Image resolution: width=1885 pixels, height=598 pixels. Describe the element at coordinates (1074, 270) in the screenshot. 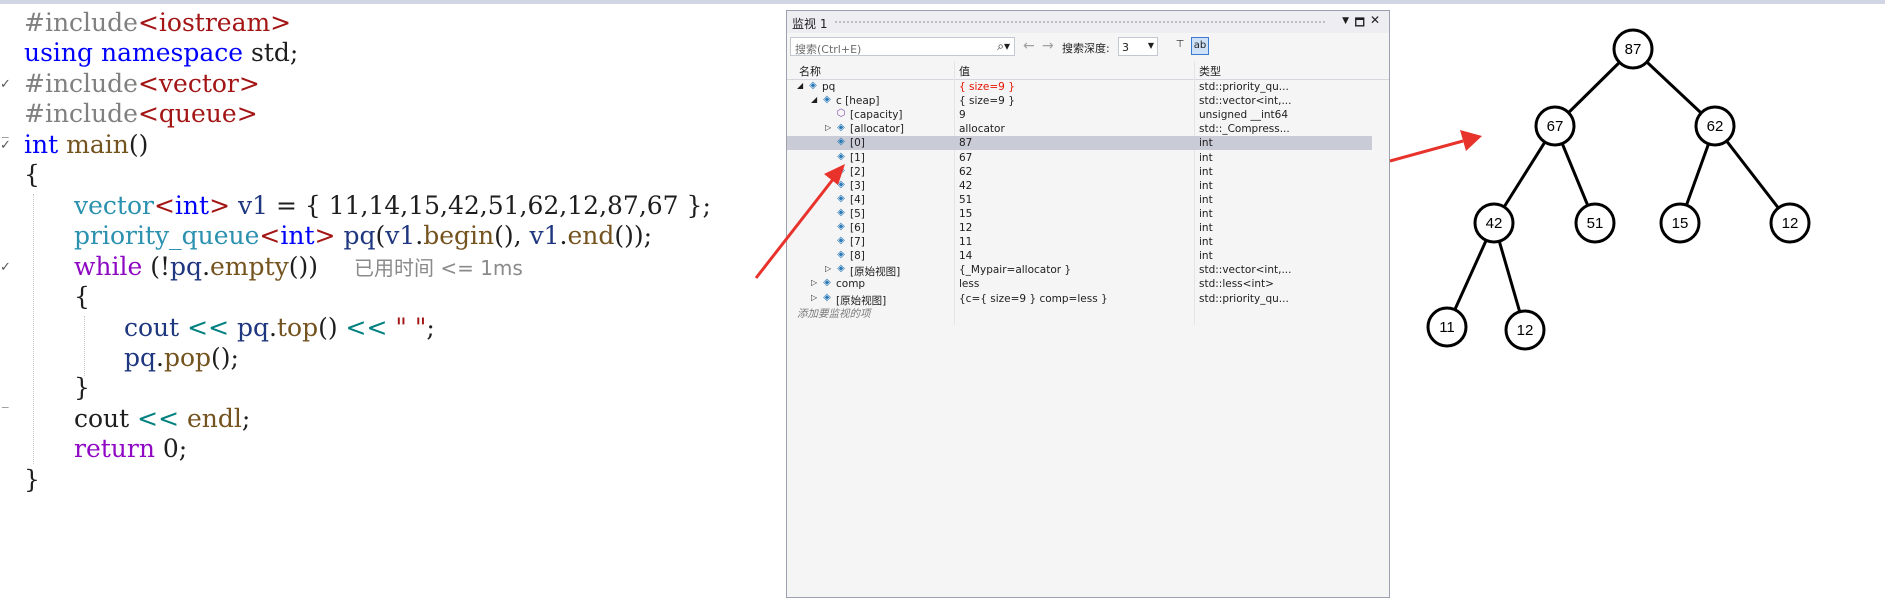

I see `watch-value-cell: {_Mypair=allocator }` at that location.